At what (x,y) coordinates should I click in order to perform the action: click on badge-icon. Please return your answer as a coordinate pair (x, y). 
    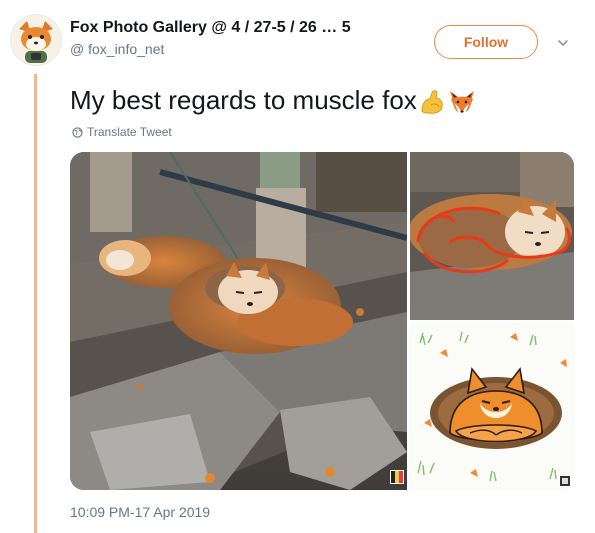
    Looking at the image, I should click on (565, 481).